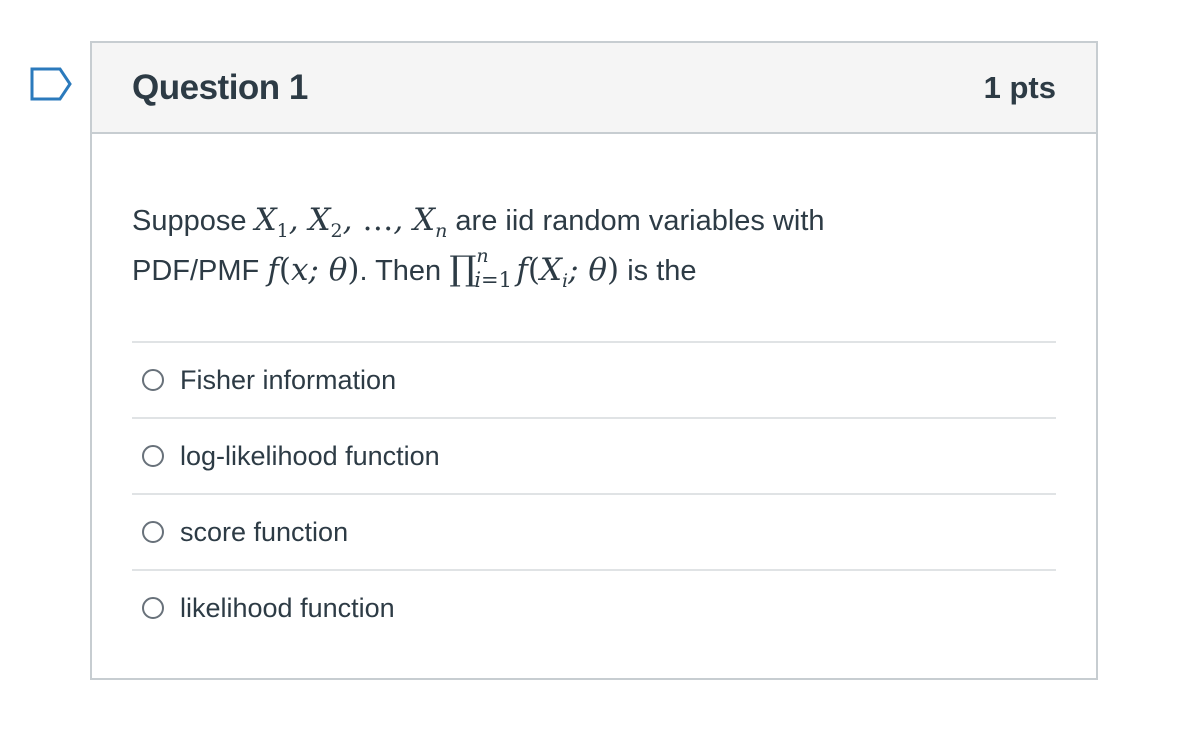 The image size is (1196, 731). I want to click on math-product: ∏ n i=1 f(Xi; θ), so click(534, 268).